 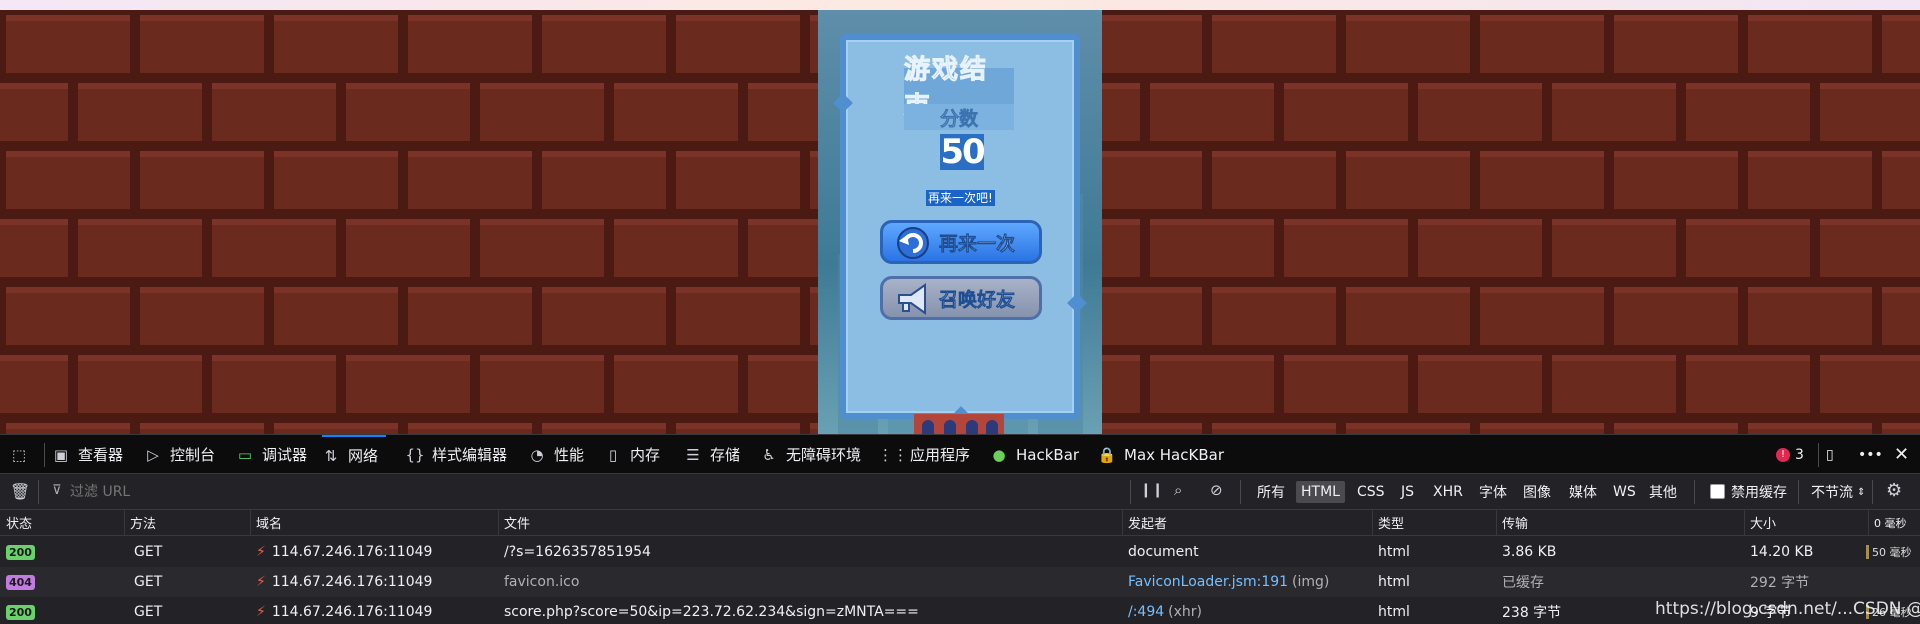 What do you see at coordinates (1870, 454) in the screenshot?
I see `more-options-button: •••` at bounding box center [1870, 454].